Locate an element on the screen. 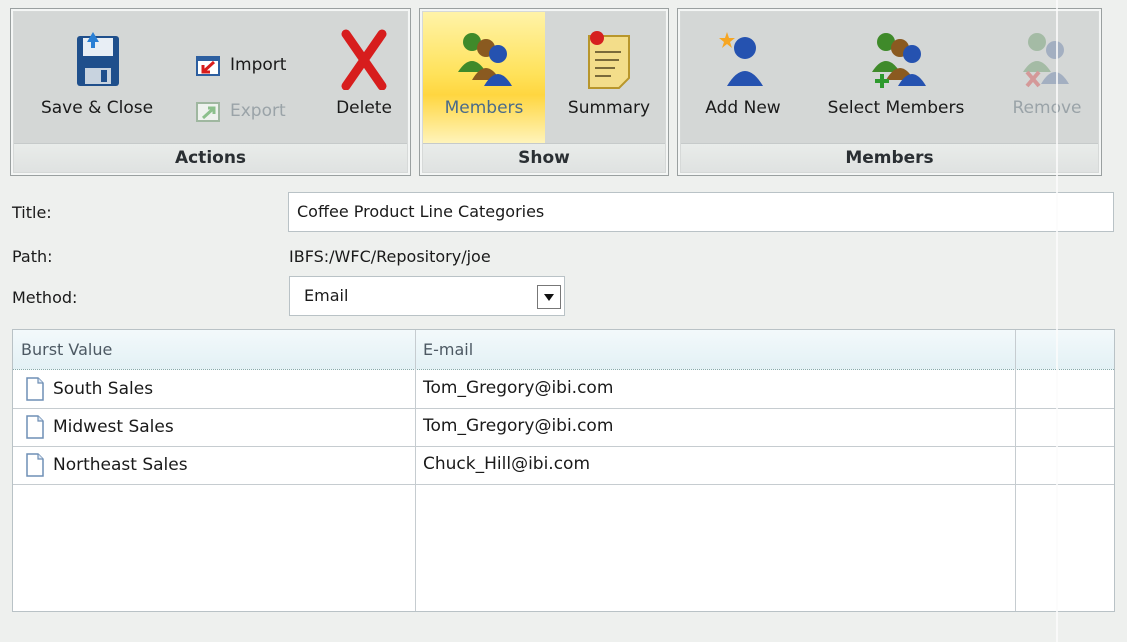 This screenshot has height=642, width=1127. column-header-extra is located at coordinates (1064, 349).